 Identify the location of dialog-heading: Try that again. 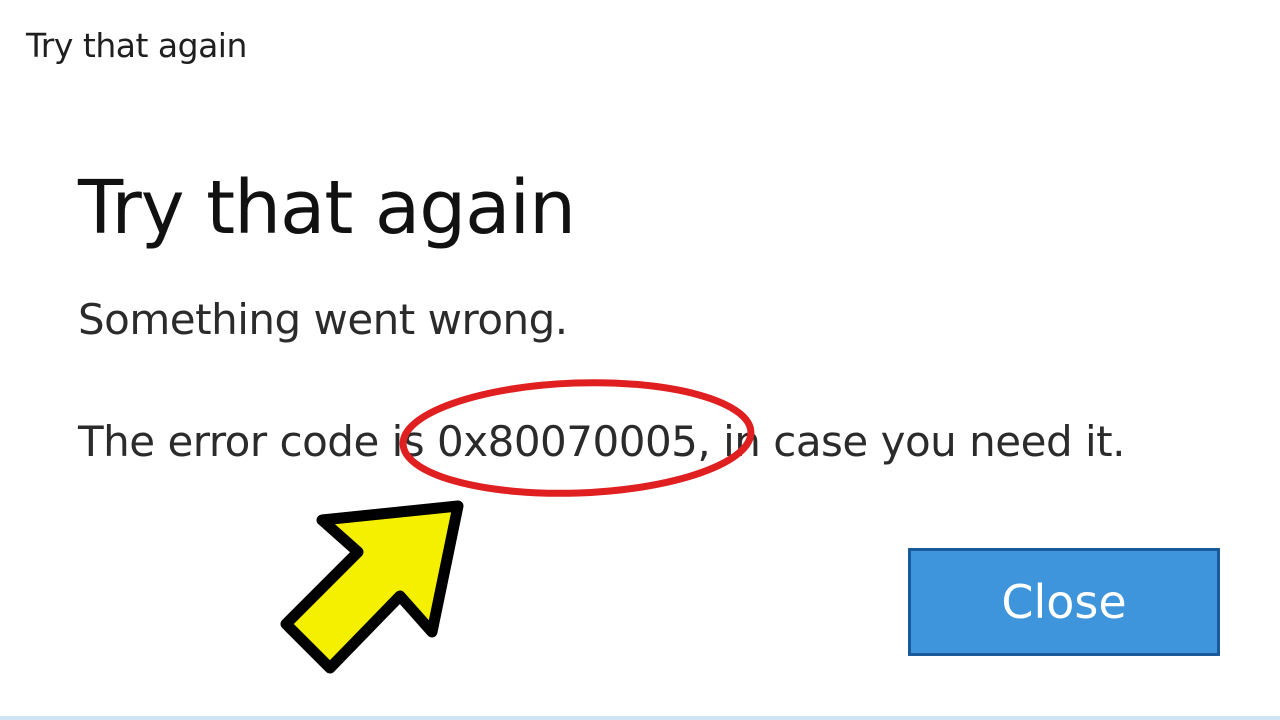
(327, 208).